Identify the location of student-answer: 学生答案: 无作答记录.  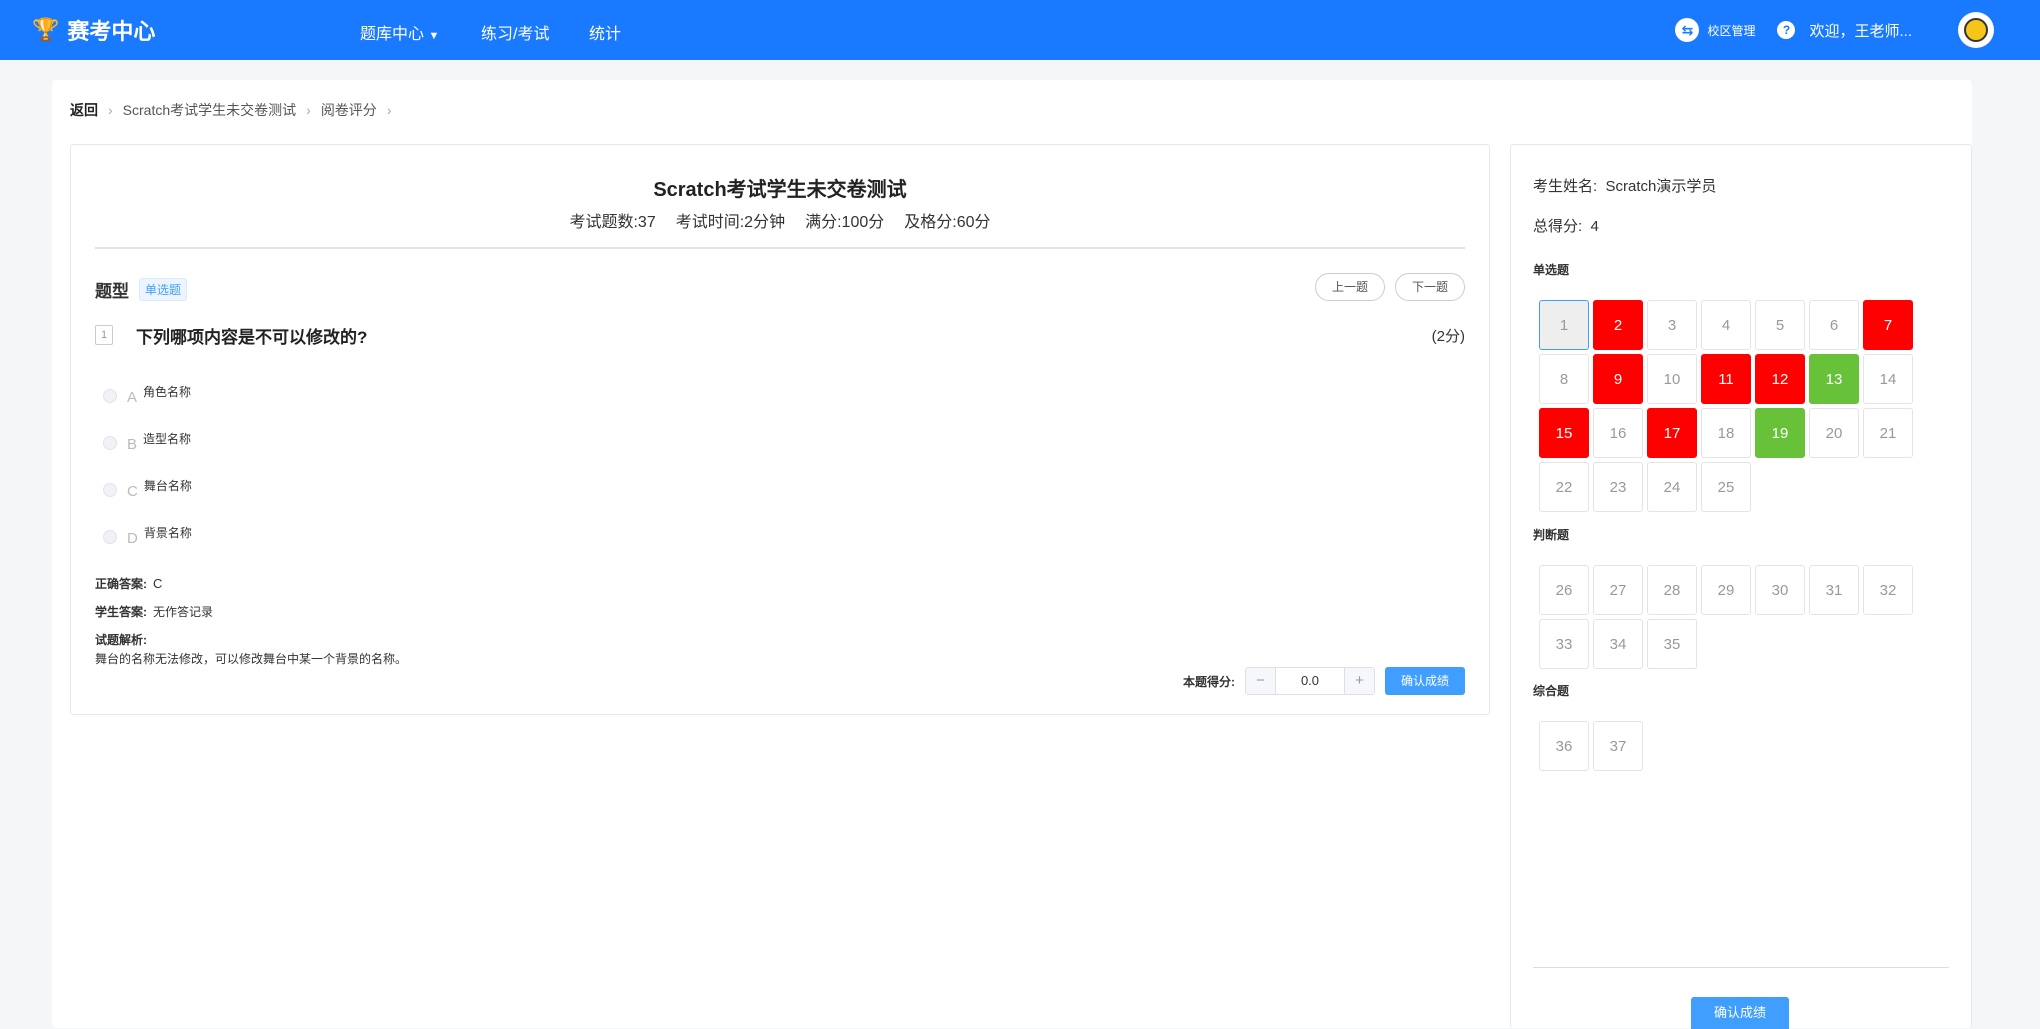
(154, 612).